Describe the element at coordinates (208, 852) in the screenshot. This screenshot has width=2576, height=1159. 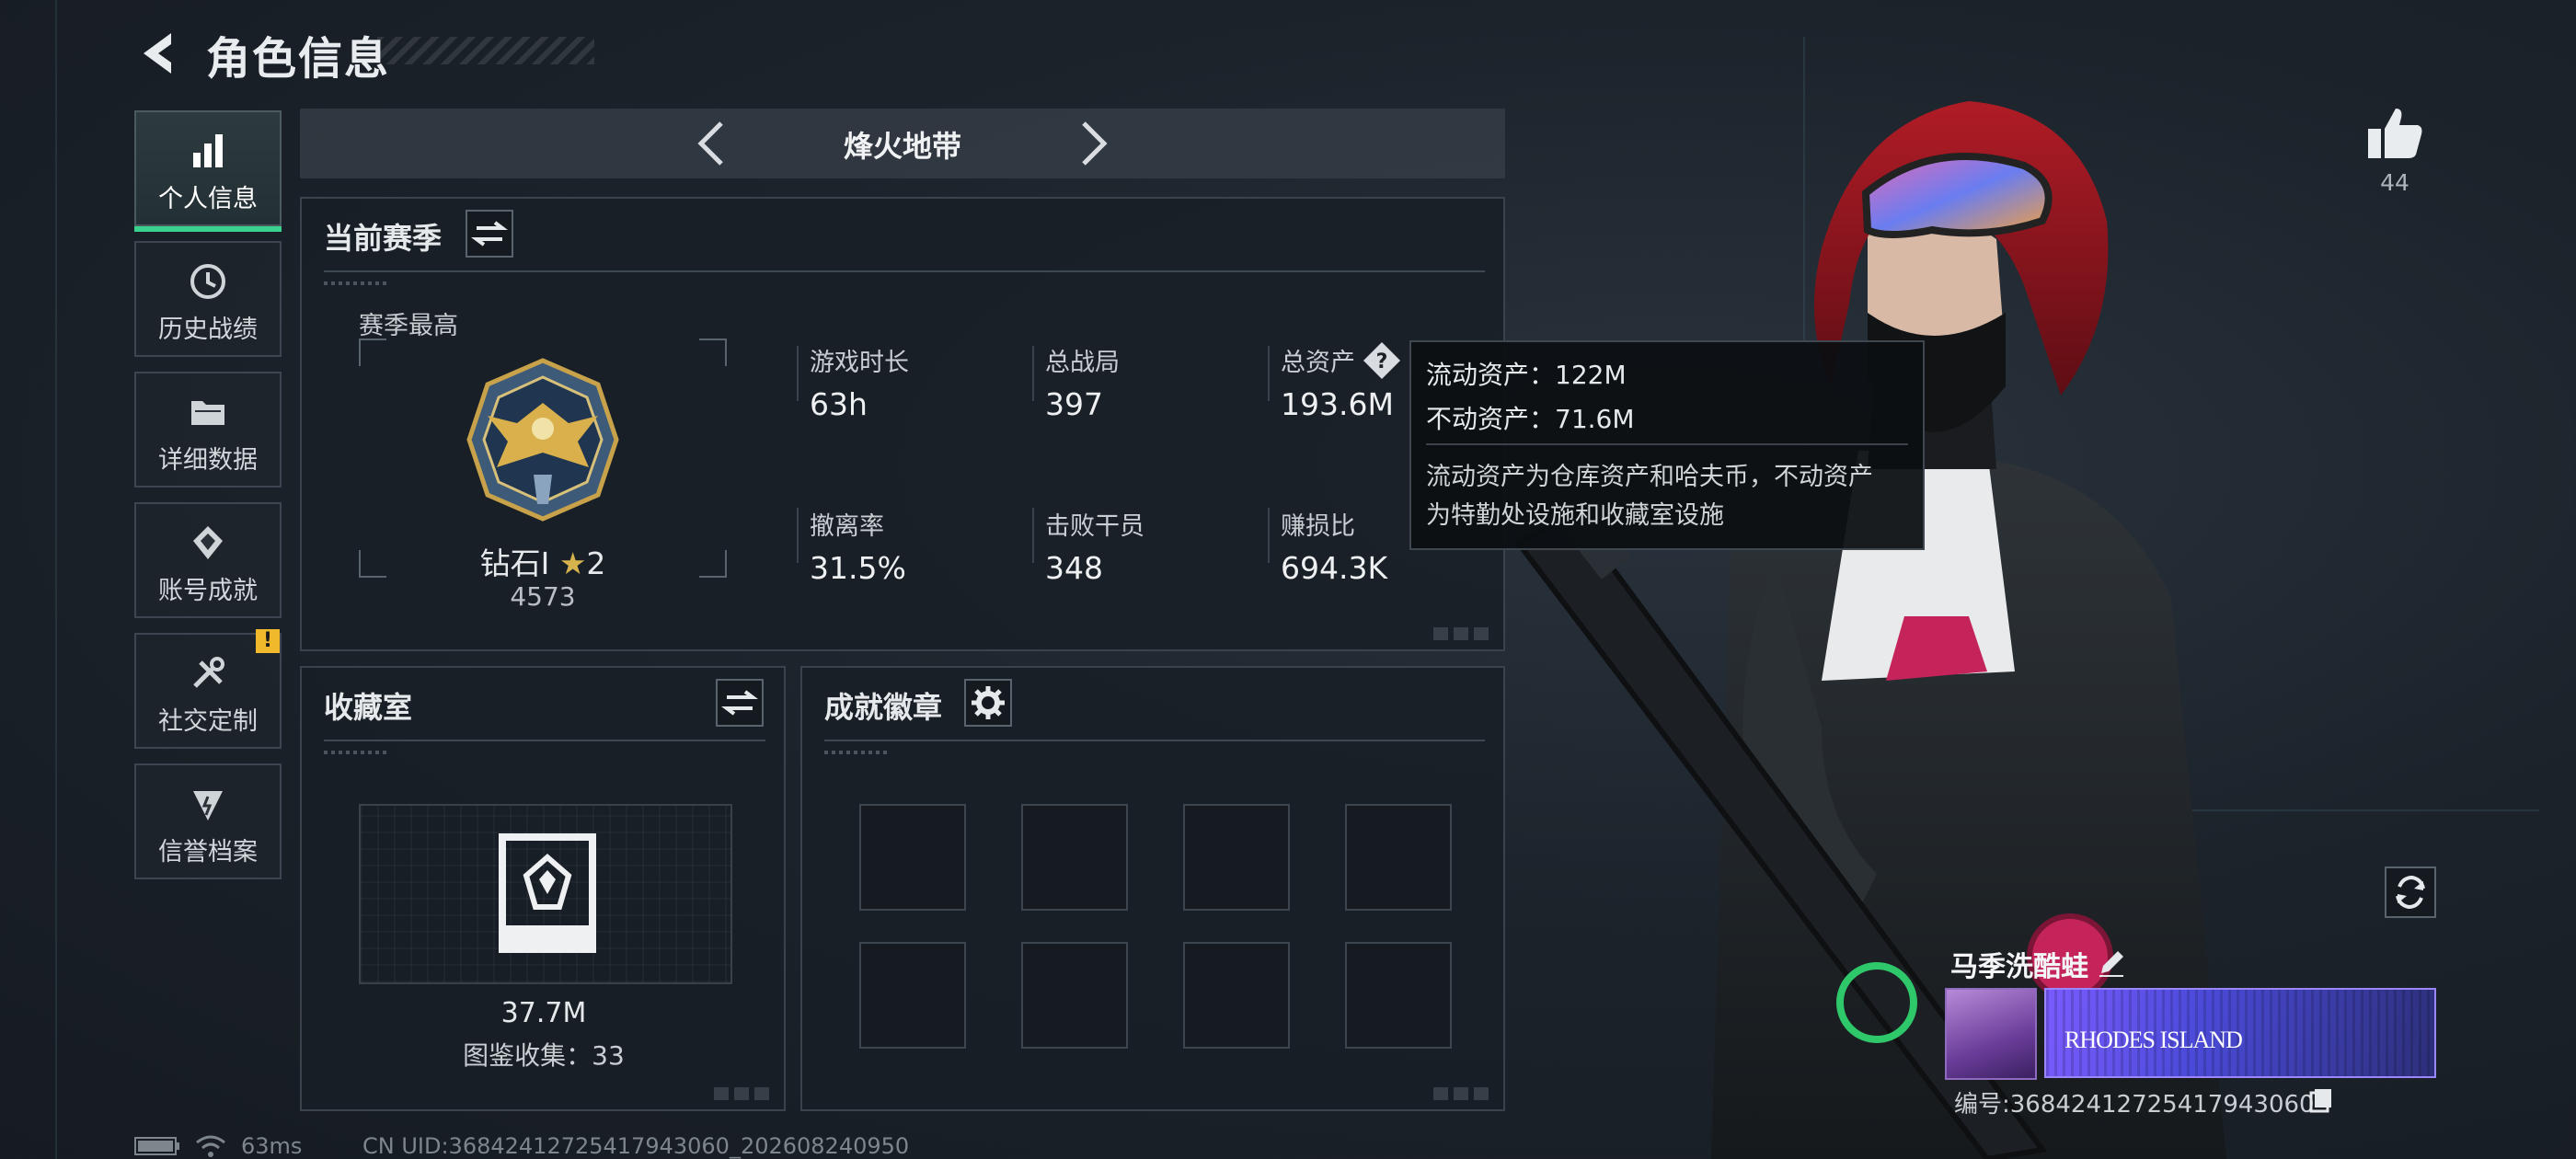
I see `sidebar-item-label: 信誉档案` at that location.